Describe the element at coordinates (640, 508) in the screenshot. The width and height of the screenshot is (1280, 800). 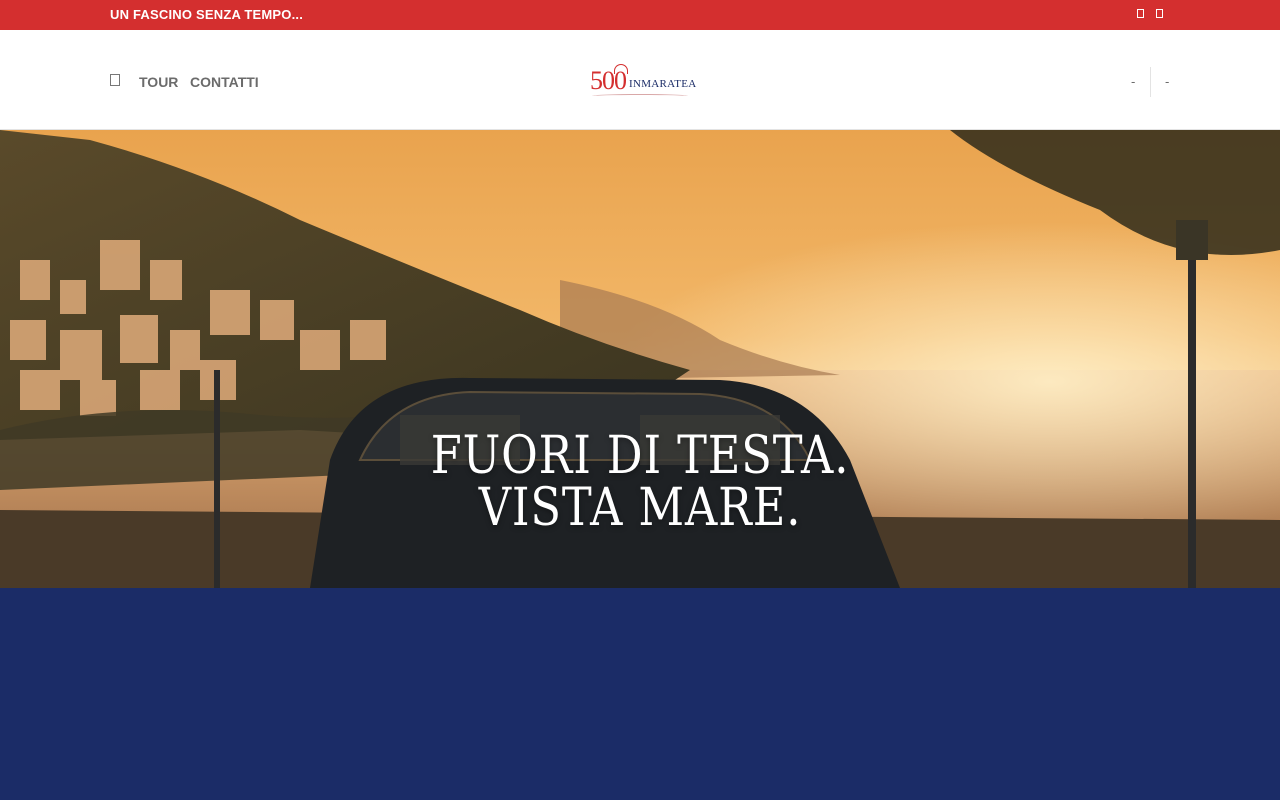
I see `hero-title-line-2: VISTA MARE.` at that location.